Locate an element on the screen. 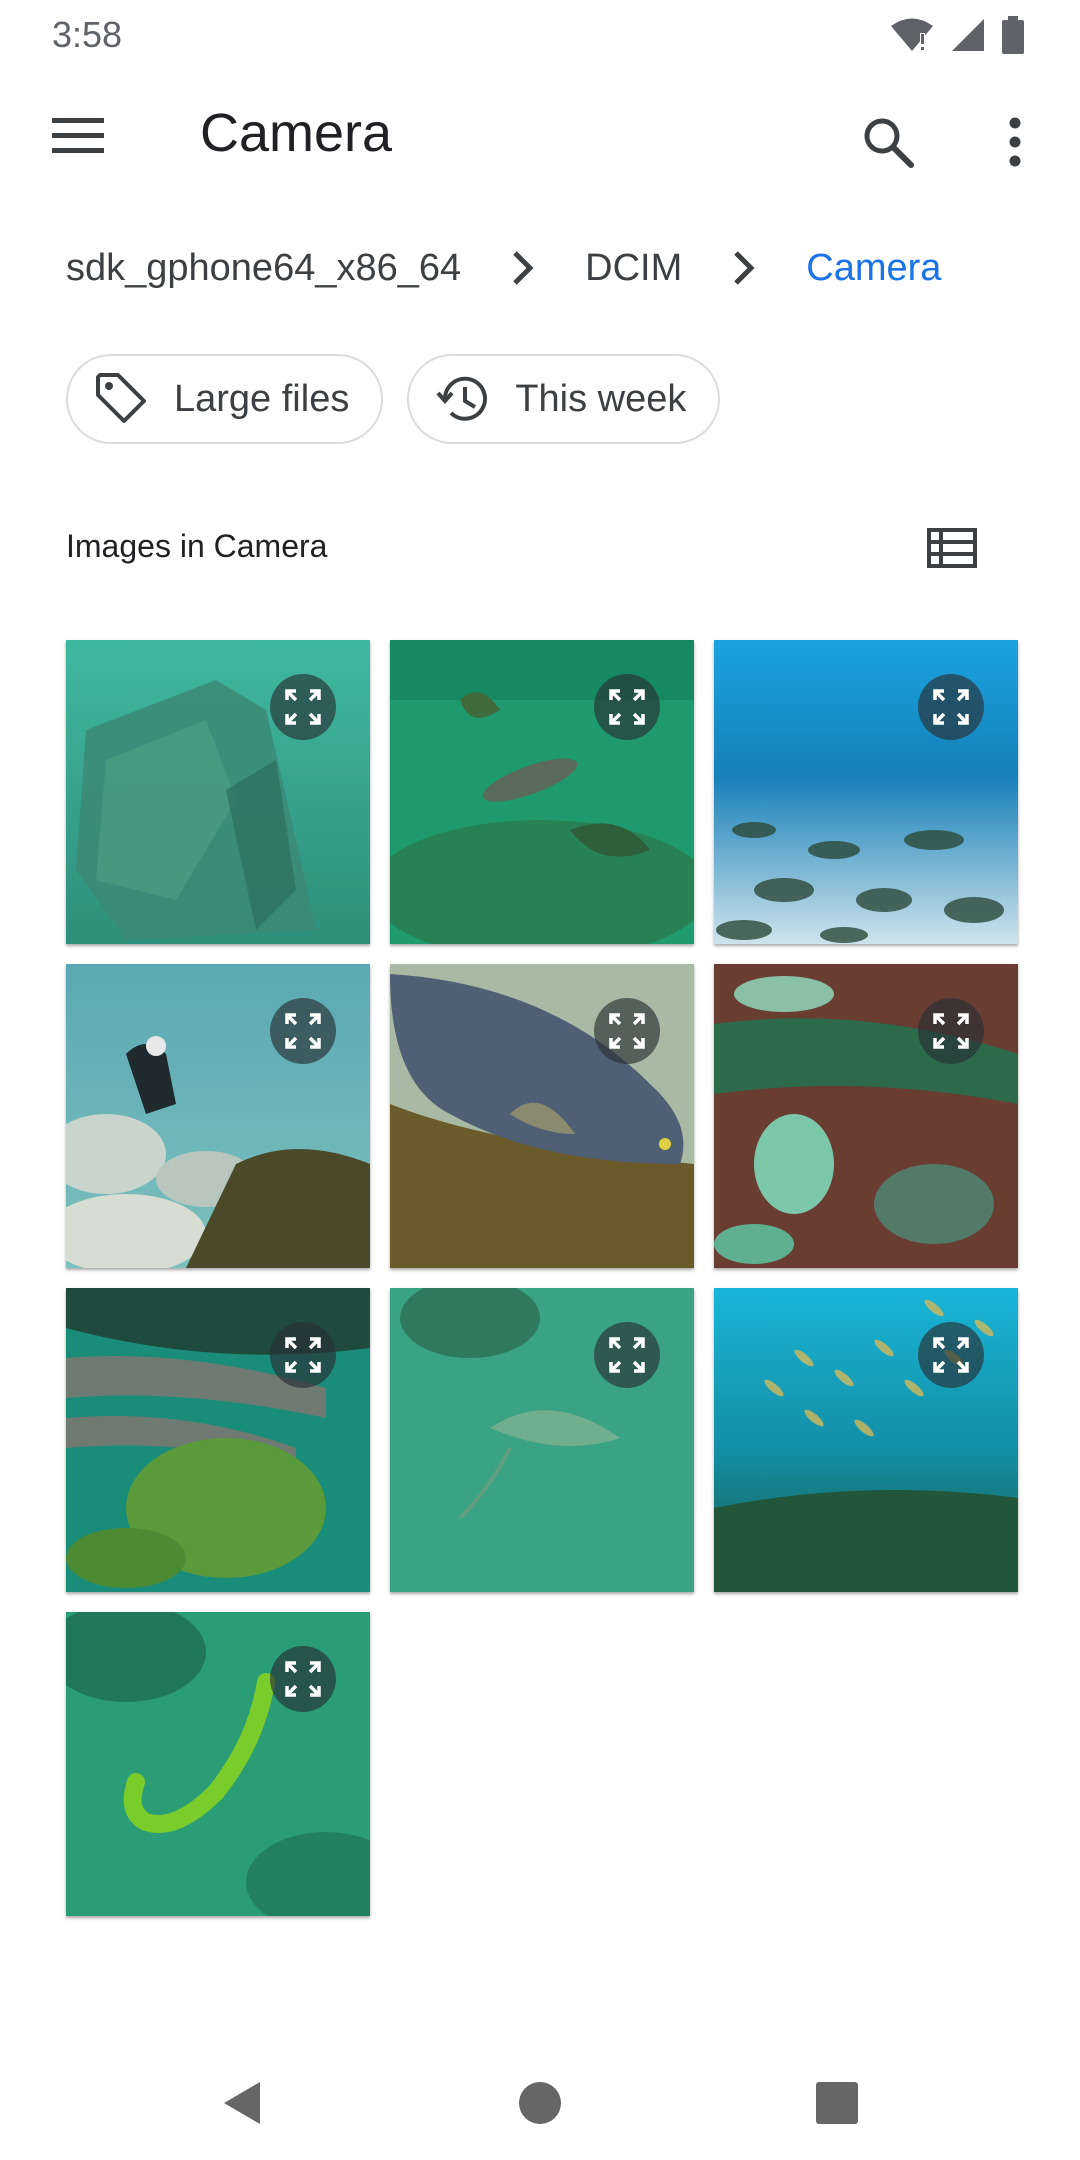 This screenshot has width=1080, height=2160. list-view-icon is located at coordinates (952, 548).